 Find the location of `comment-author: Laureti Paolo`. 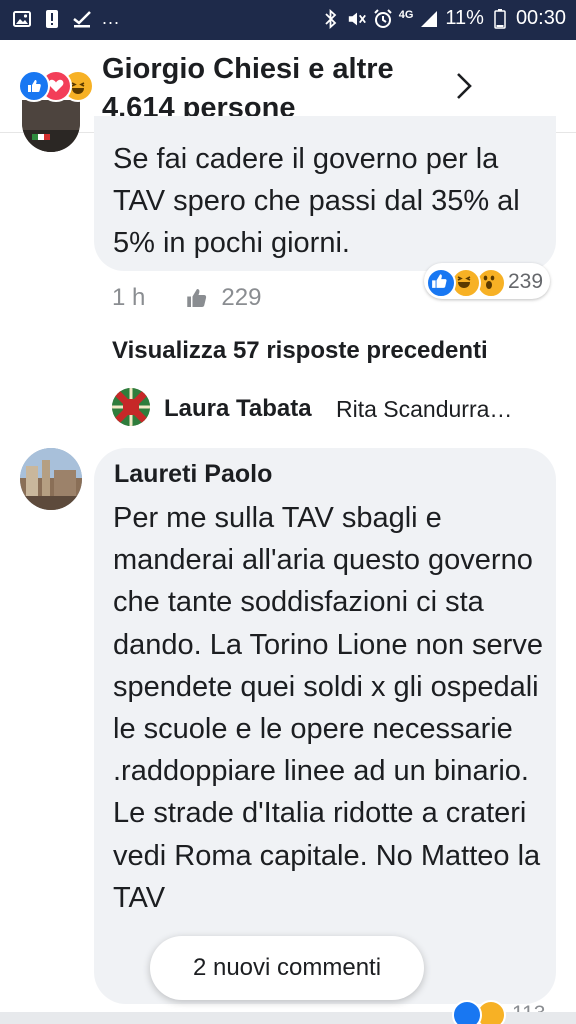

comment-author: Laureti Paolo is located at coordinates (193, 474).